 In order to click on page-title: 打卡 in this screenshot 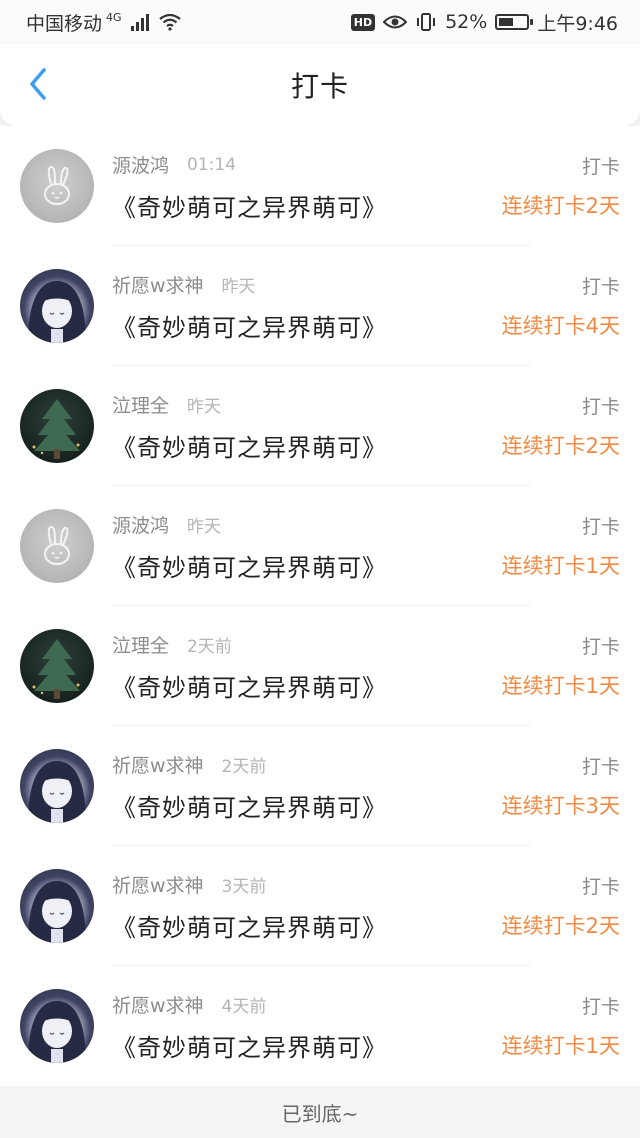, I will do `click(319, 86)`.